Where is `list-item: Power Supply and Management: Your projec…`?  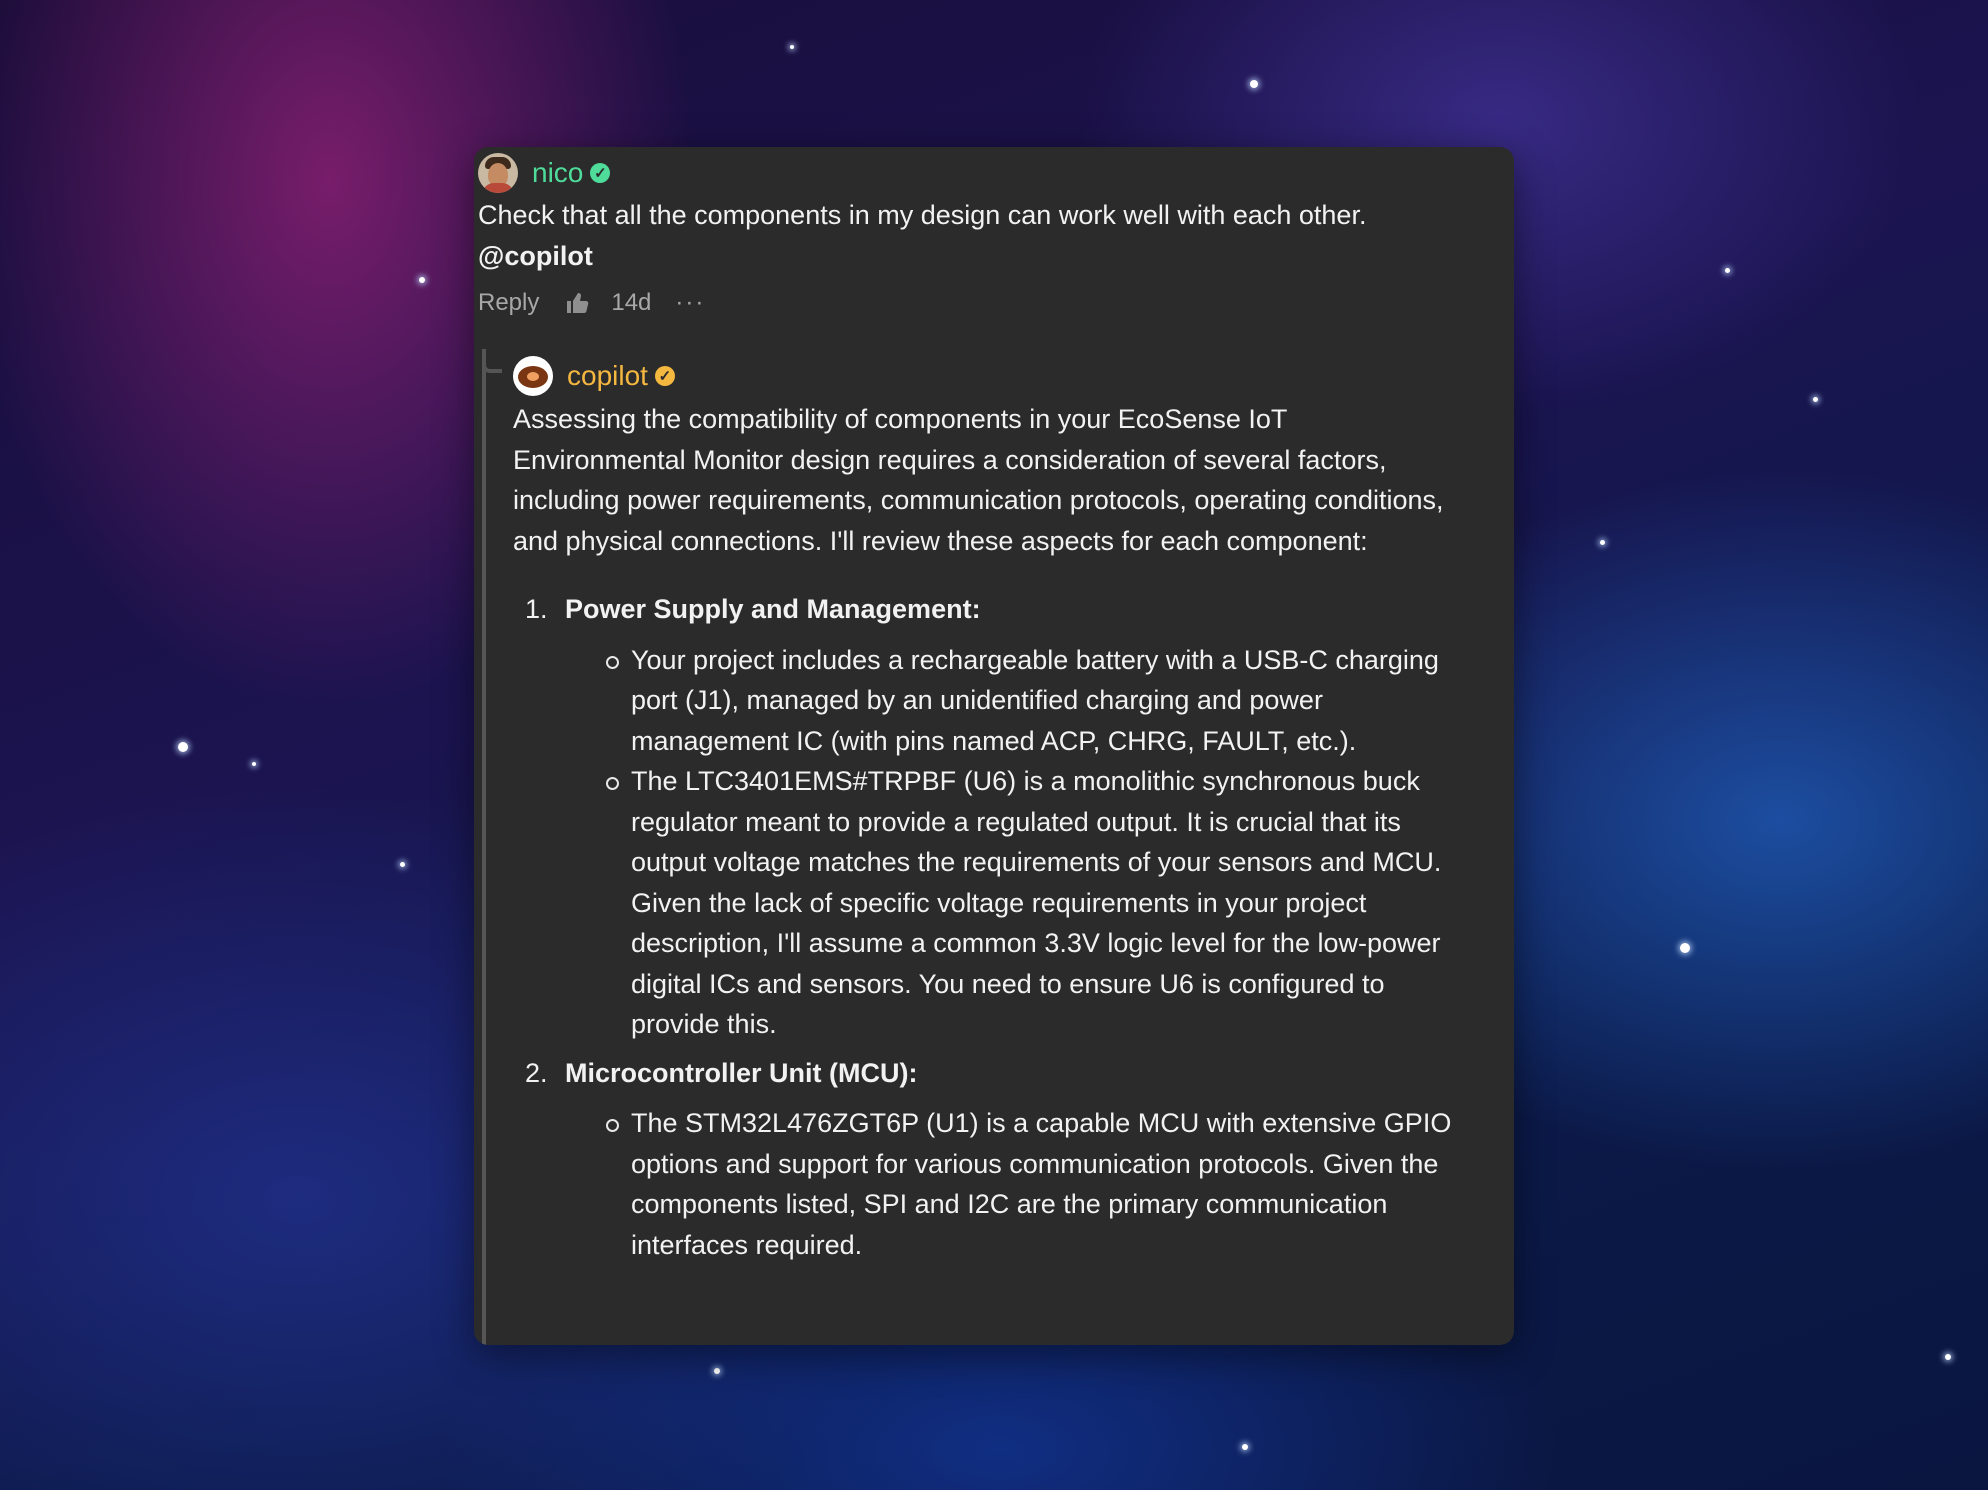
list-item: Power Supply and Management: Your projec… is located at coordinates (1004, 817).